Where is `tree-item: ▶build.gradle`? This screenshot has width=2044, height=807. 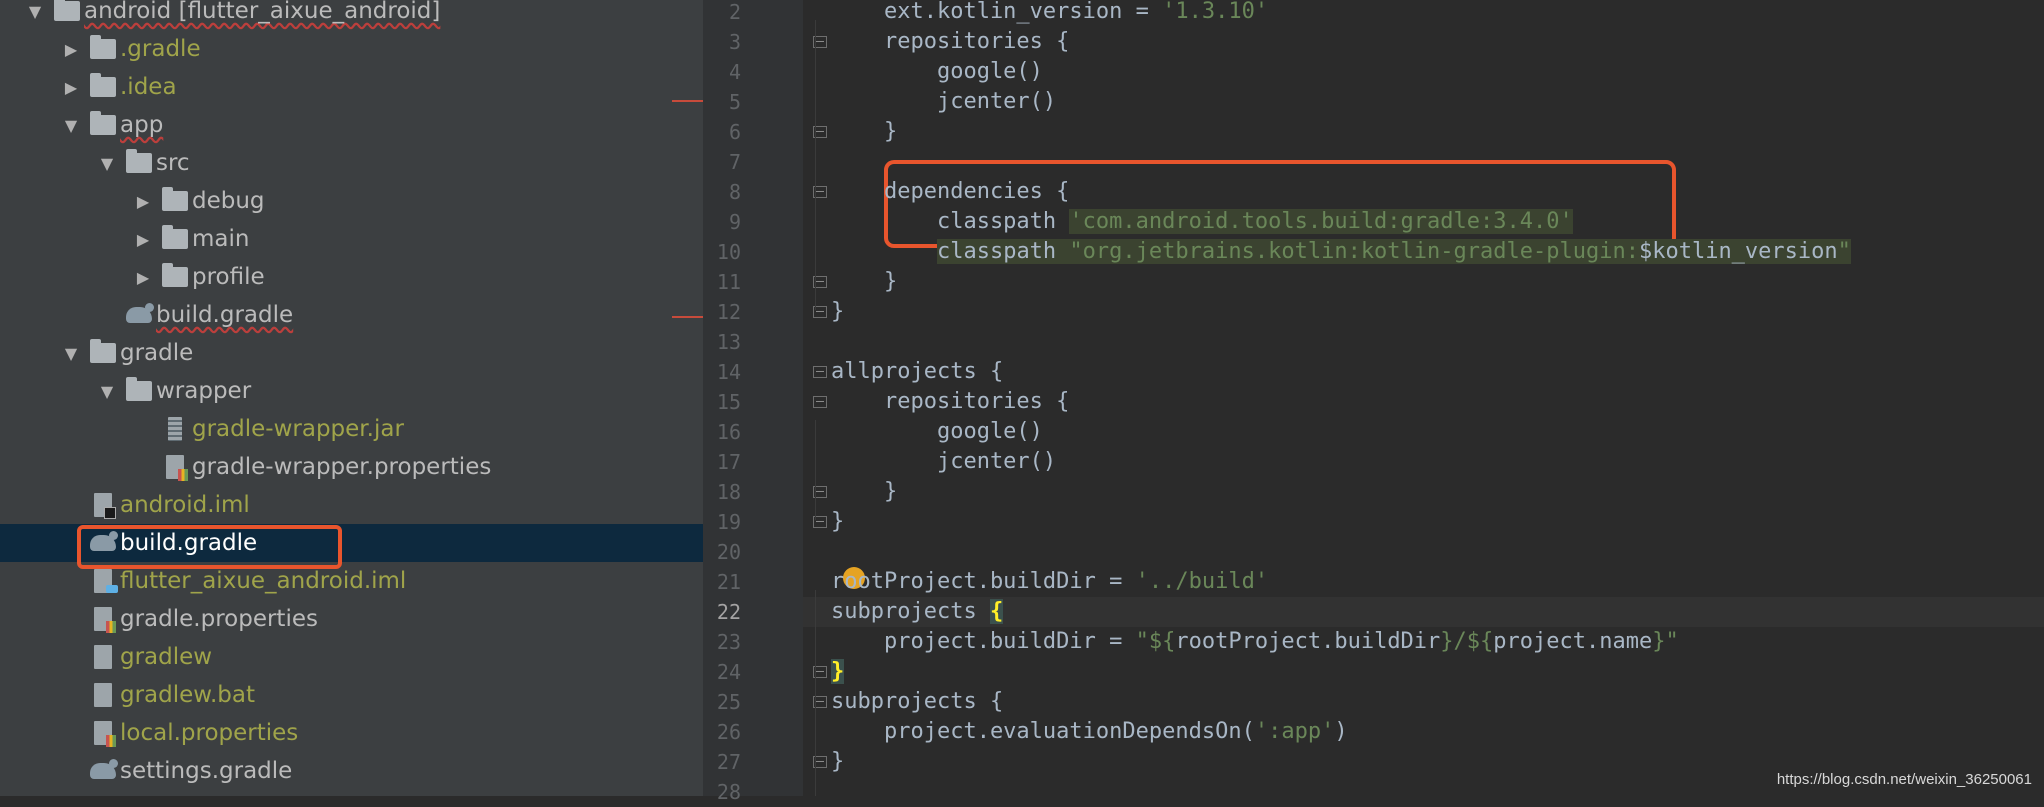 tree-item: ▶build.gradle is located at coordinates (351, 315).